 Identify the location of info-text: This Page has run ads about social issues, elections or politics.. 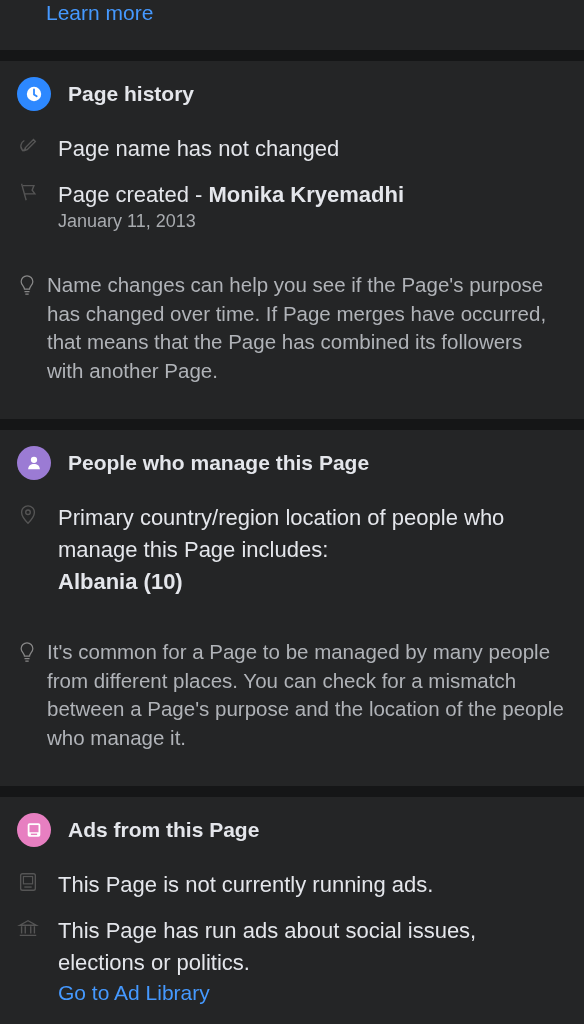
(268, 947).